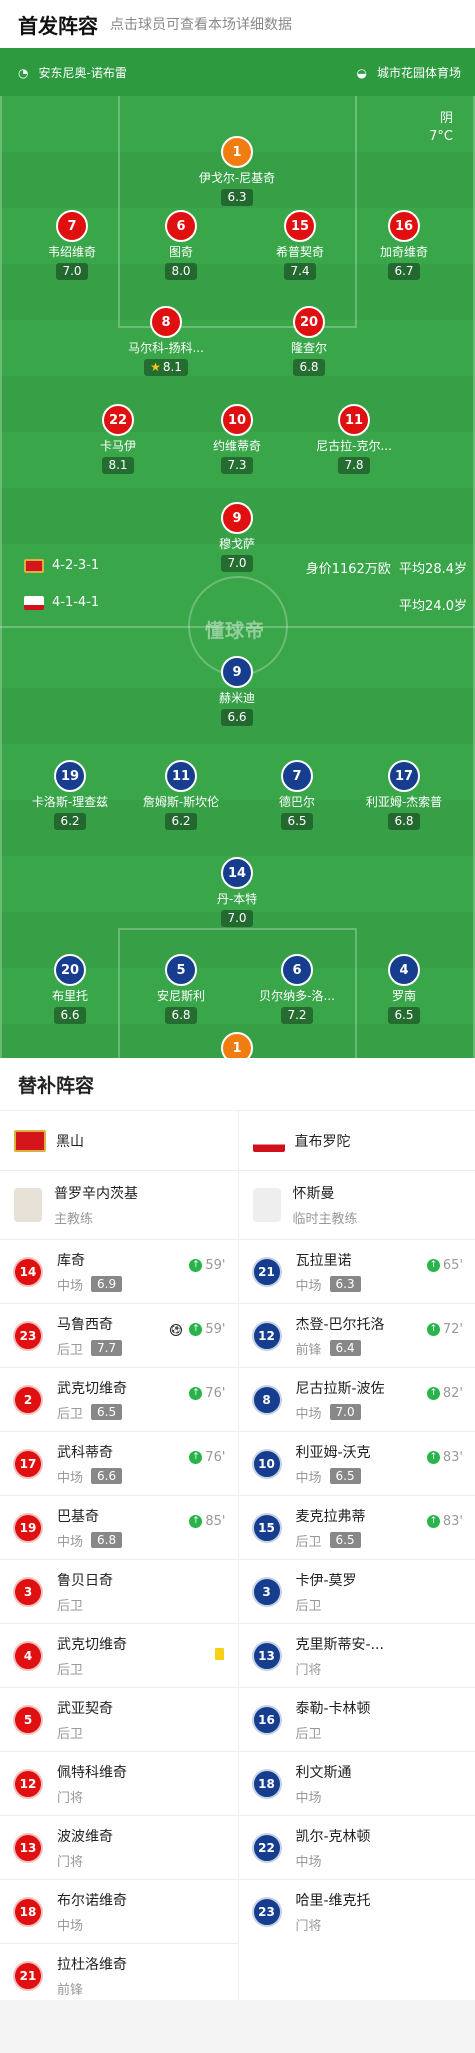  What do you see at coordinates (309, 341) in the screenshot?
I see `pitch-player: 20 隆查尔 6.8` at bounding box center [309, 341].